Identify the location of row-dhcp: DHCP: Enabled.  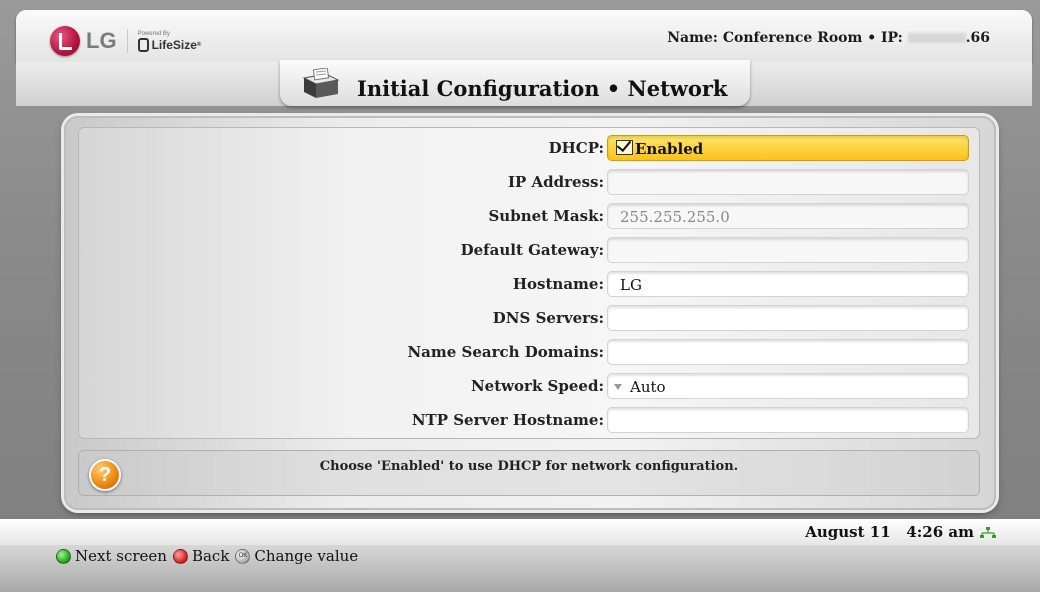
(529, 148).